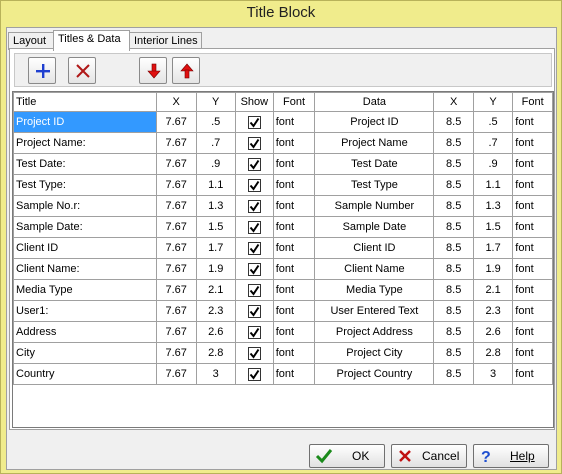 Image resolution: width=562 pixels, height=474 pixels. What do you see at coordinates (374, 164) in the screenshot?
I see `cell-data: Test Date` at bounding box center [374, 164].